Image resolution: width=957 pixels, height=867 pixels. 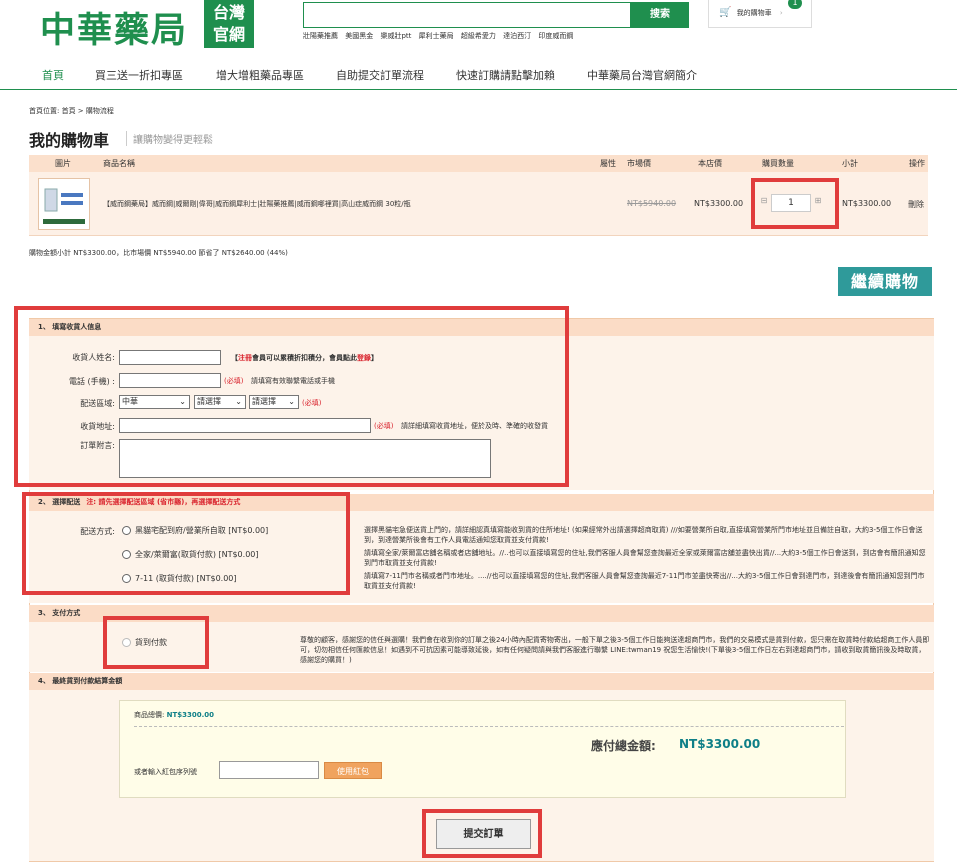 I want to click on col-price: 本店價, so click(x=710, y=163).